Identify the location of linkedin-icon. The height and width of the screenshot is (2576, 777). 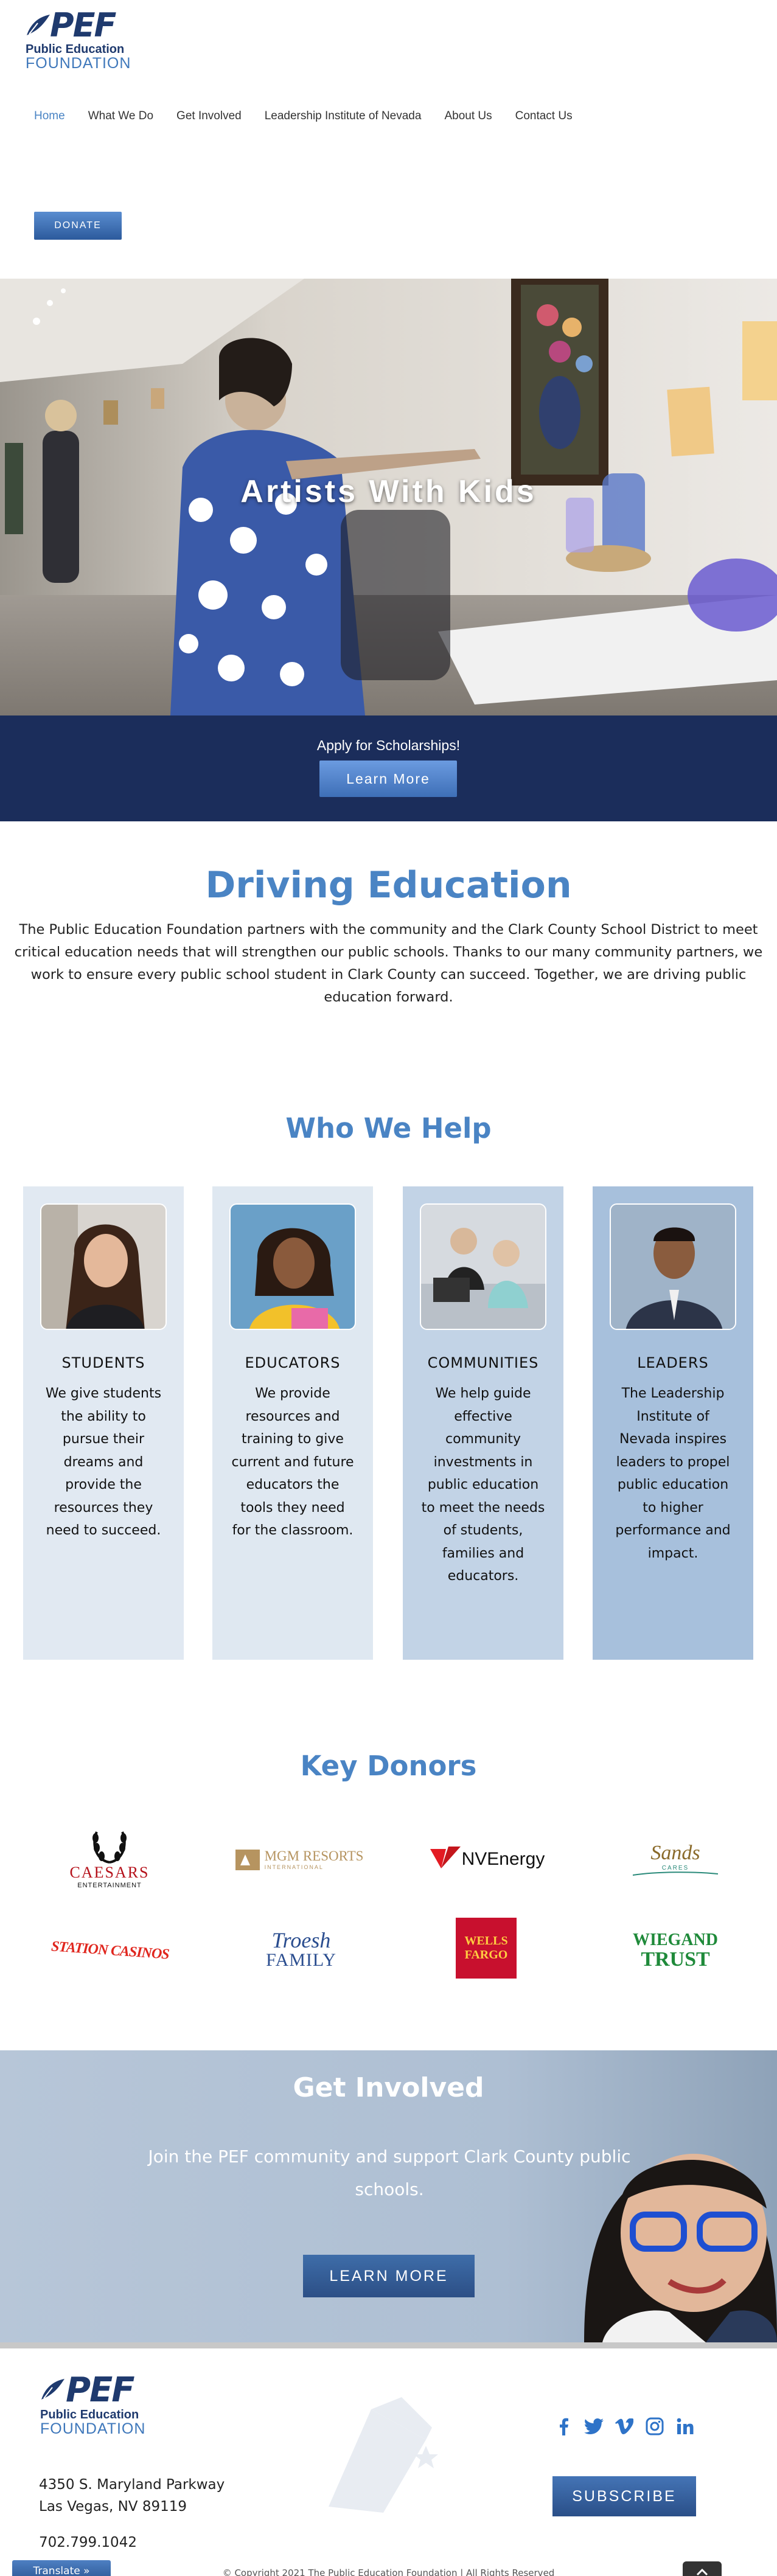
(685, 2426).